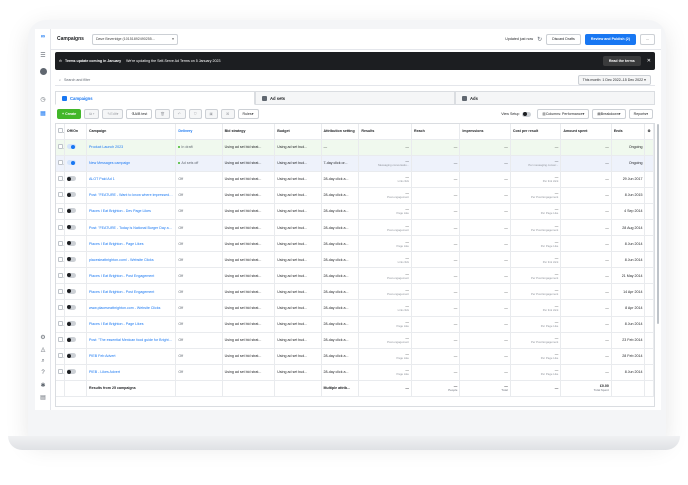 The image size is (688, 485). I want to click on delete-icon: 🗑, so click(162, 114).